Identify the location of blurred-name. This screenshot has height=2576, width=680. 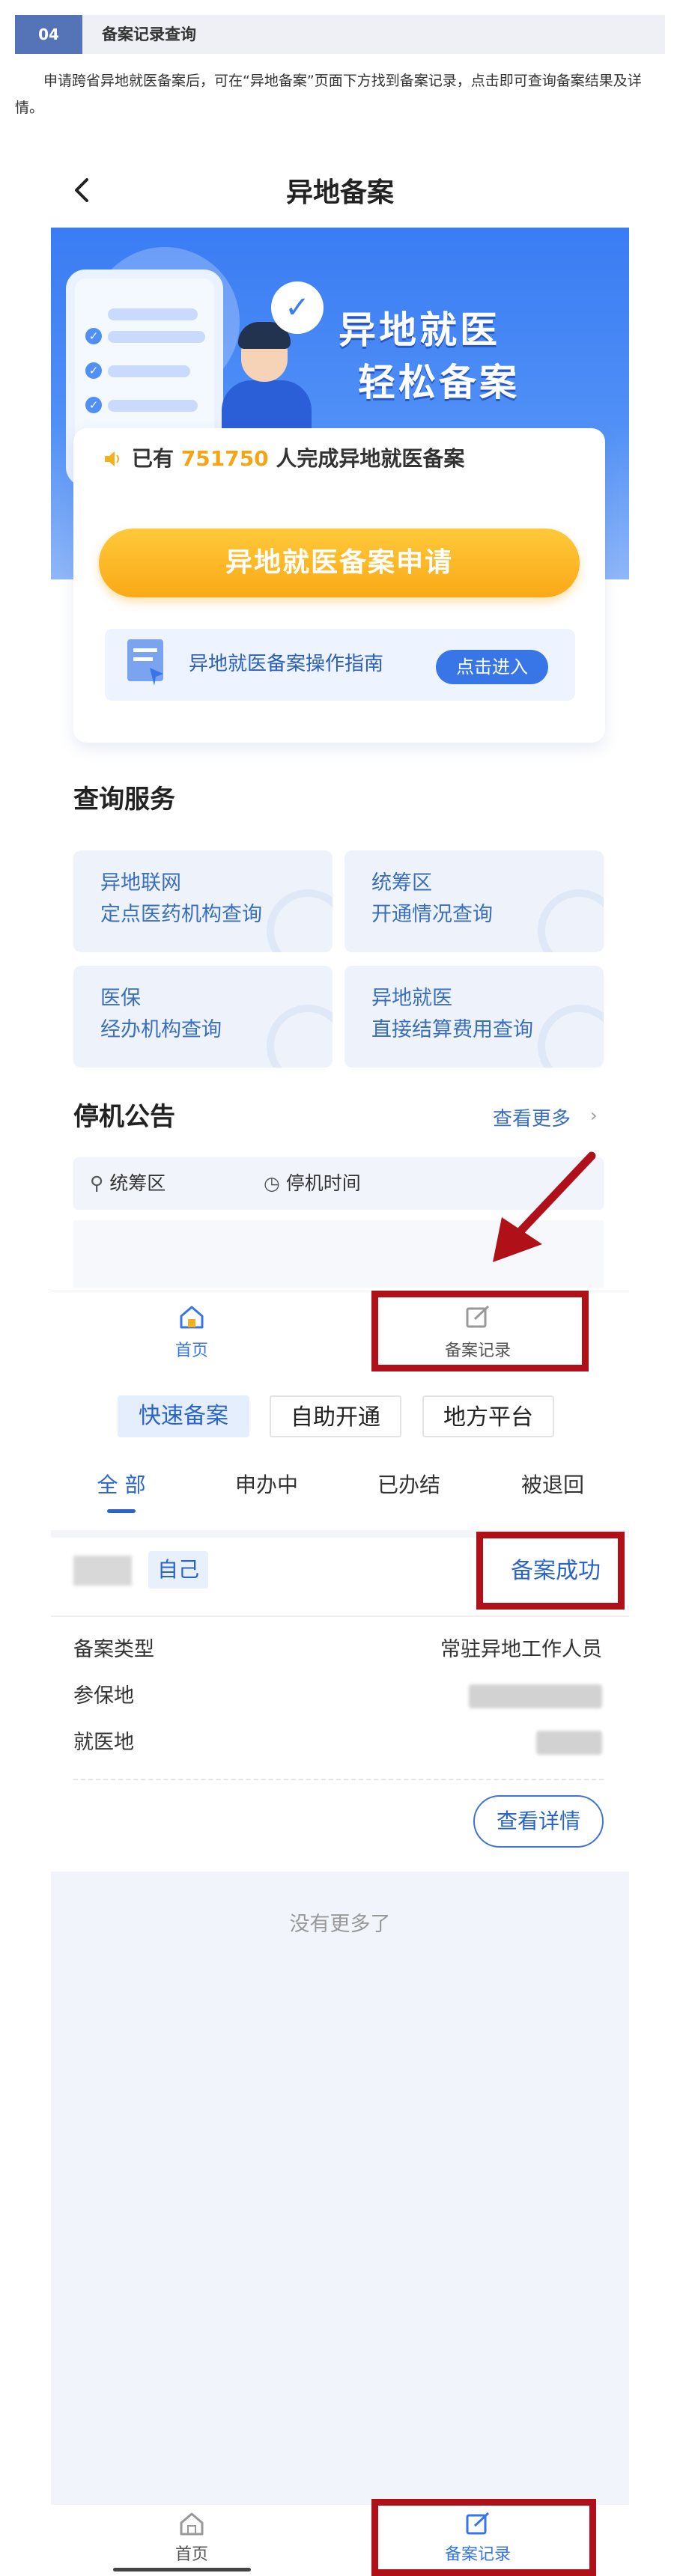
(102, 1571).